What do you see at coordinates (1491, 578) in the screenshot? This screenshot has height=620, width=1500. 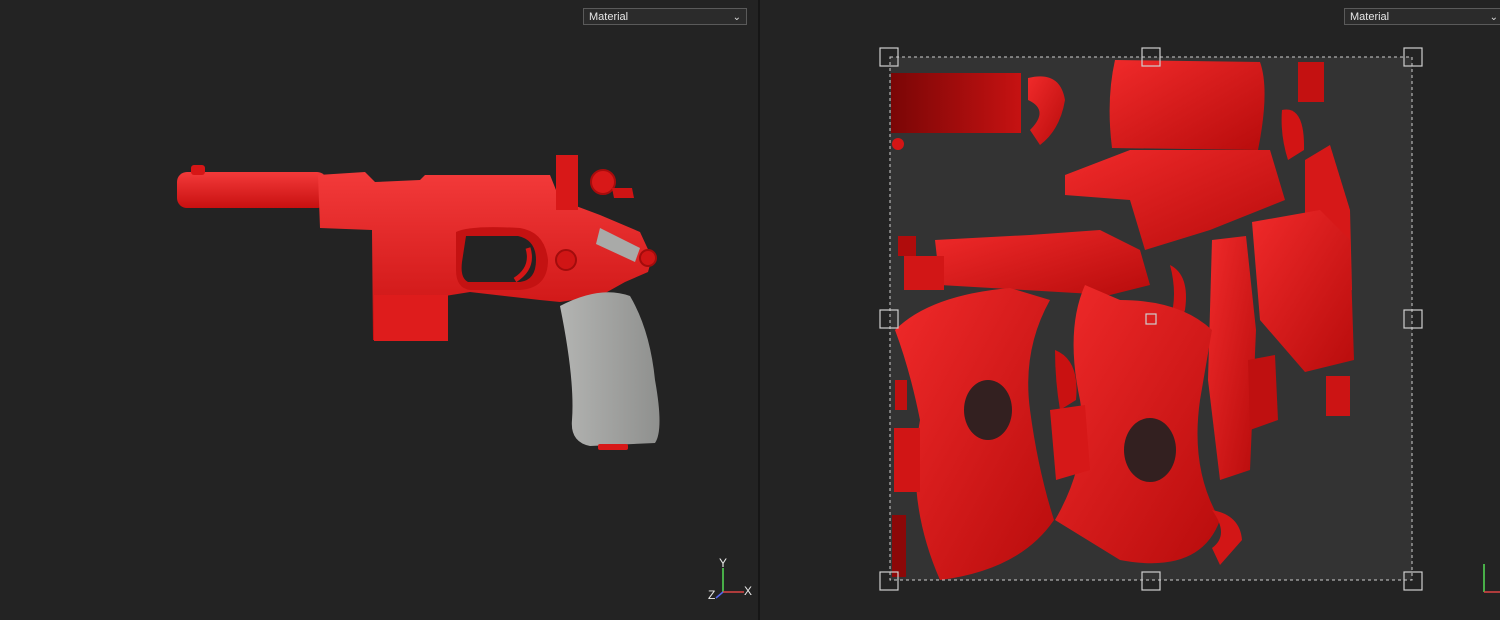 I see `axis-gizmo` at bounding box center [1491, 578].